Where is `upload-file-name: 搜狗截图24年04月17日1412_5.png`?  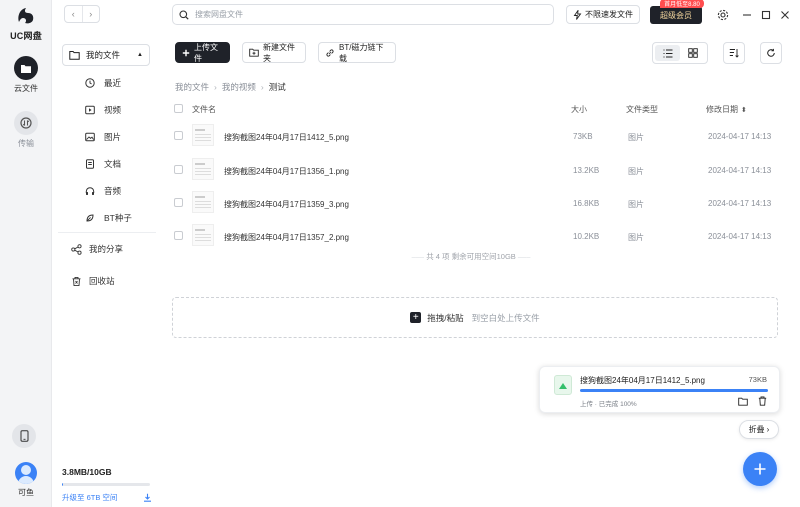
upload-file-name: 搜狗截图24年04月17日1412_5.png is located at coordinates (642, 380).